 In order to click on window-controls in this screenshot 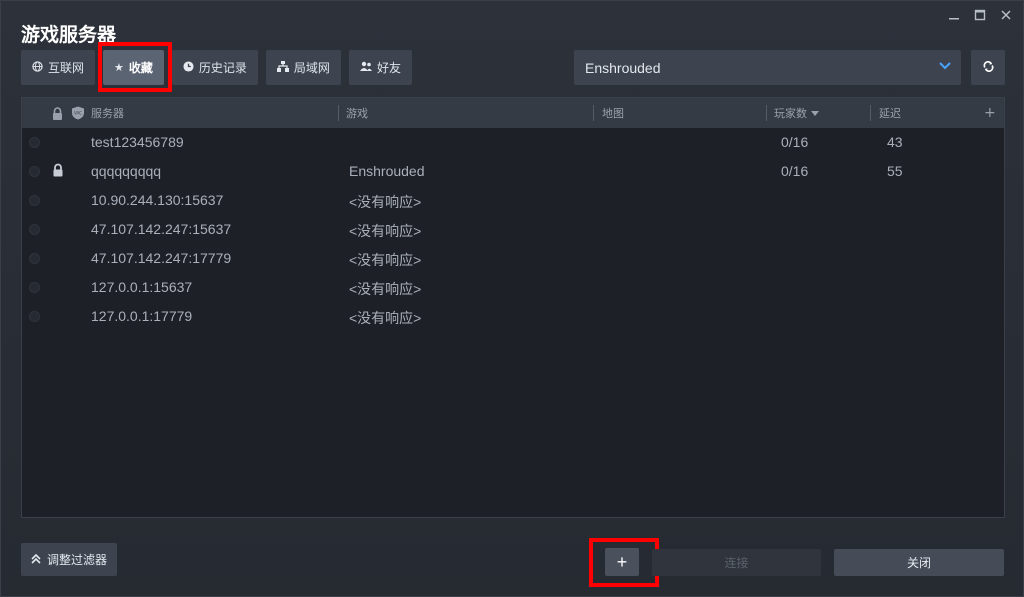, I will do `click(980, 15)`.